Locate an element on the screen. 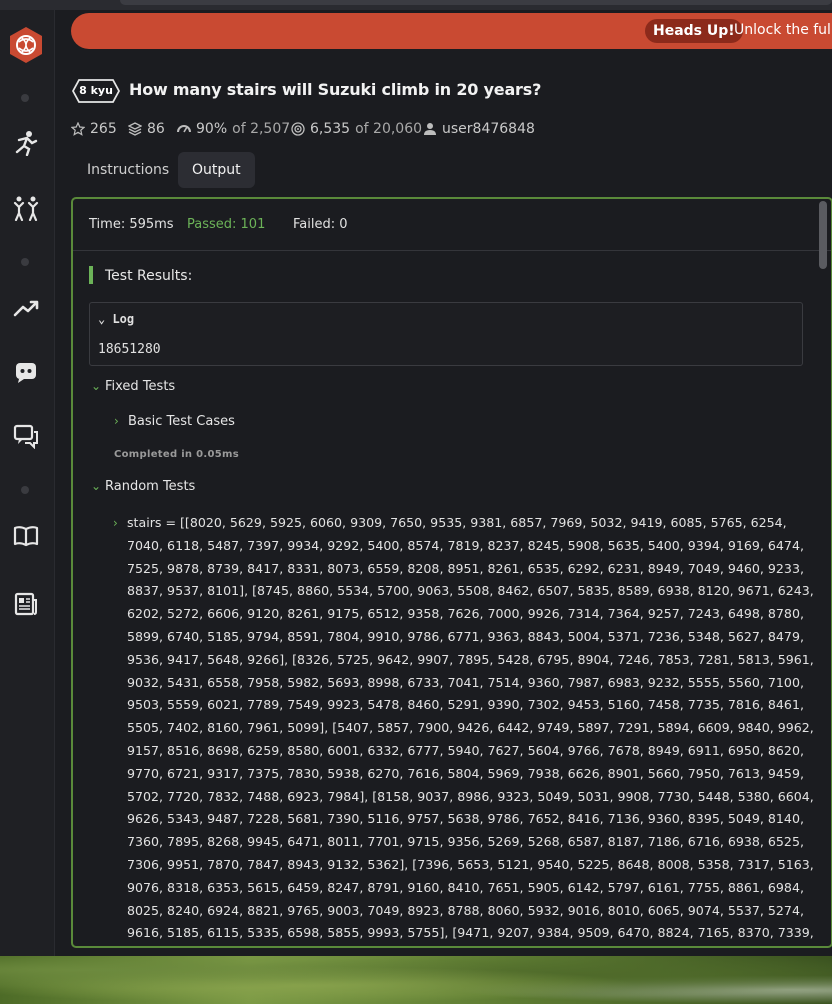 This screenshot has height=1004, width=832. codewars-logo-icon is located at coordinates (26, 45).